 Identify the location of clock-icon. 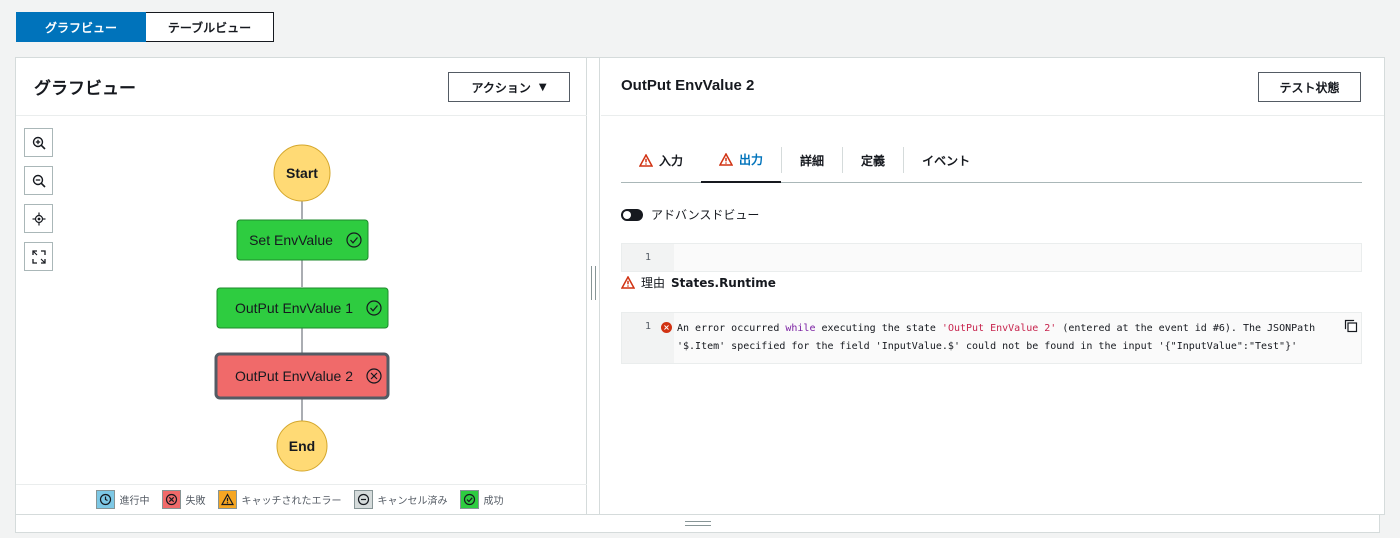
(105, 499).